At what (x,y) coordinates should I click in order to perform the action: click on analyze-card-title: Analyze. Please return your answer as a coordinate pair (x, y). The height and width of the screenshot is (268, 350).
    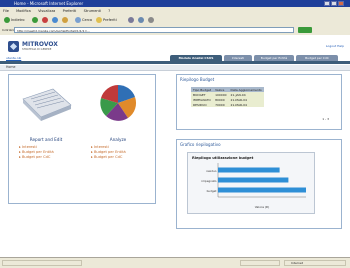
    Looking at the image, I should click on (118, 139).